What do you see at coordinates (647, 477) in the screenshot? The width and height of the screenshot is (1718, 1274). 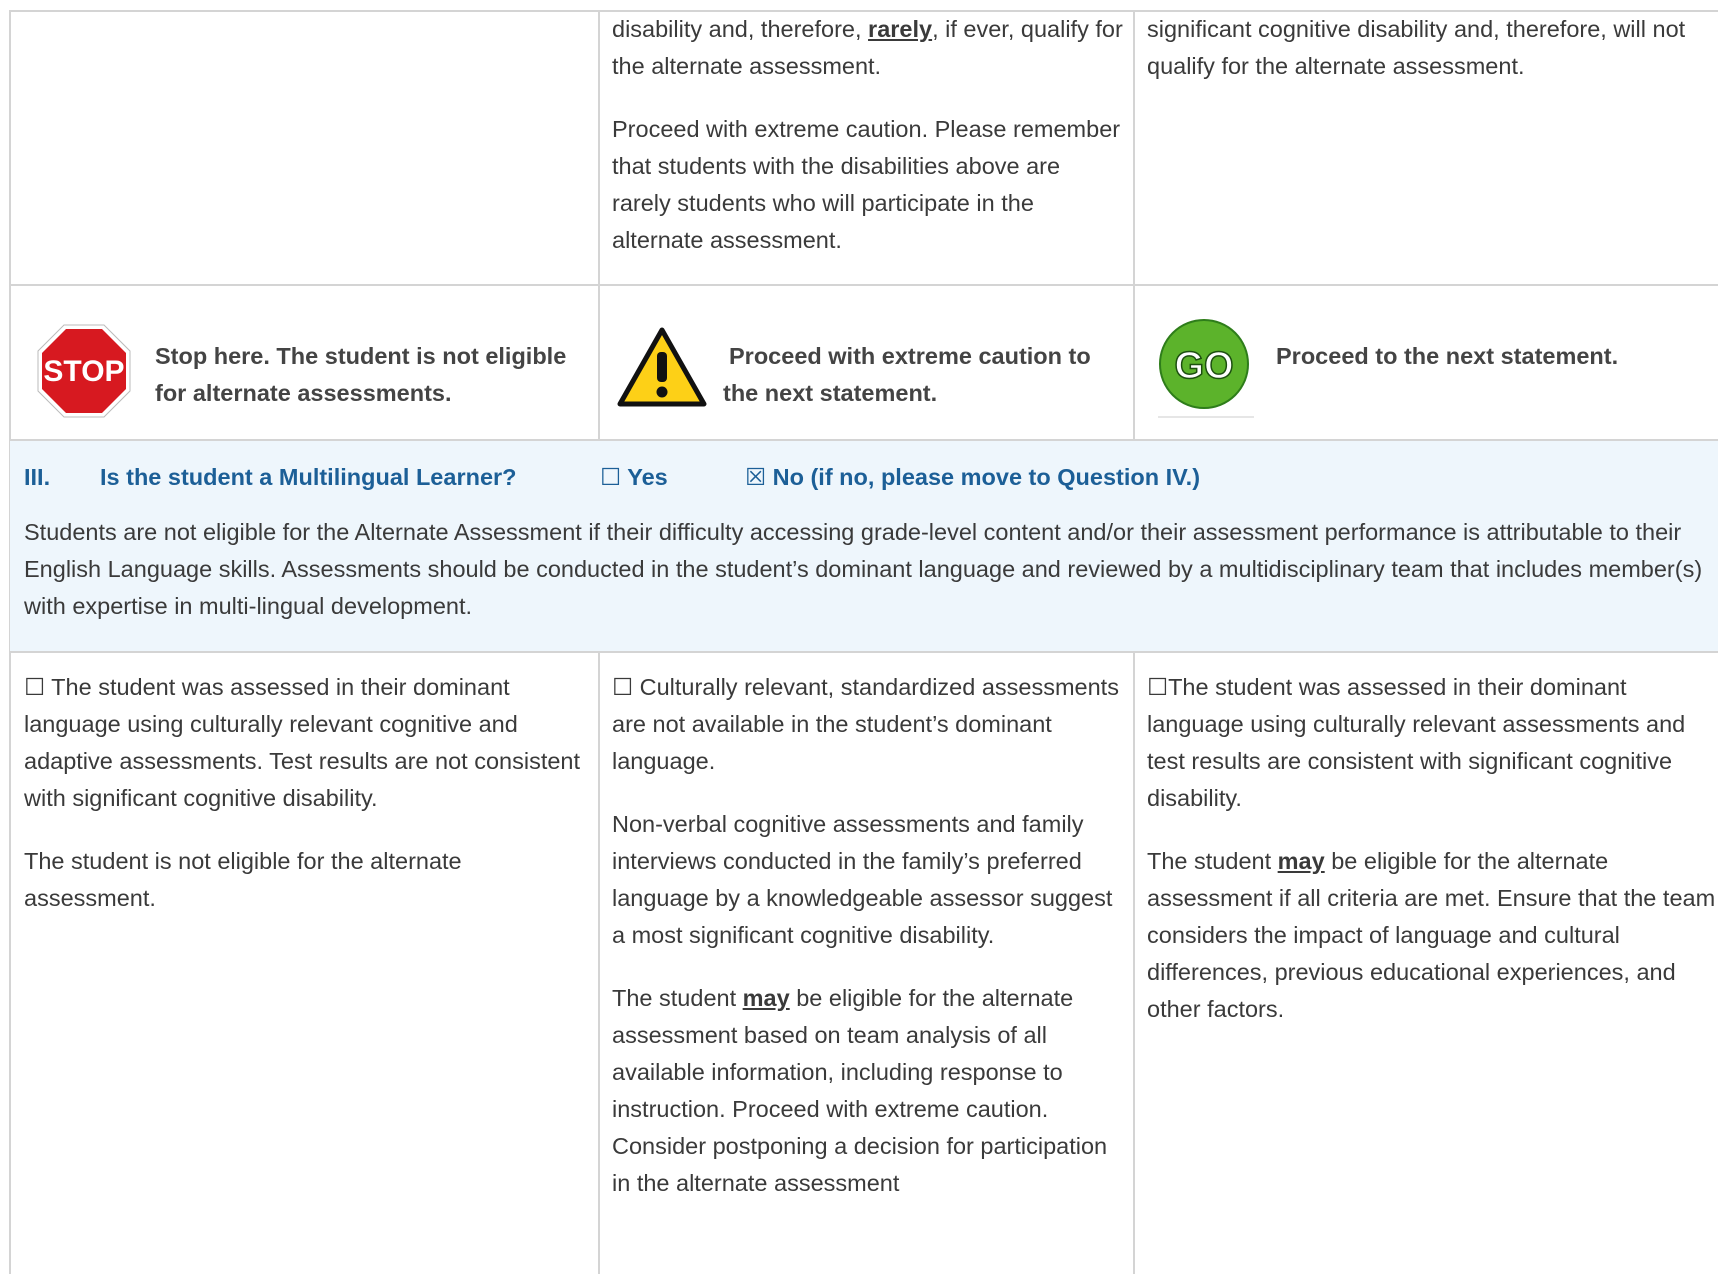 I see `yes-label: Yes` at bounding box center [647, 477].